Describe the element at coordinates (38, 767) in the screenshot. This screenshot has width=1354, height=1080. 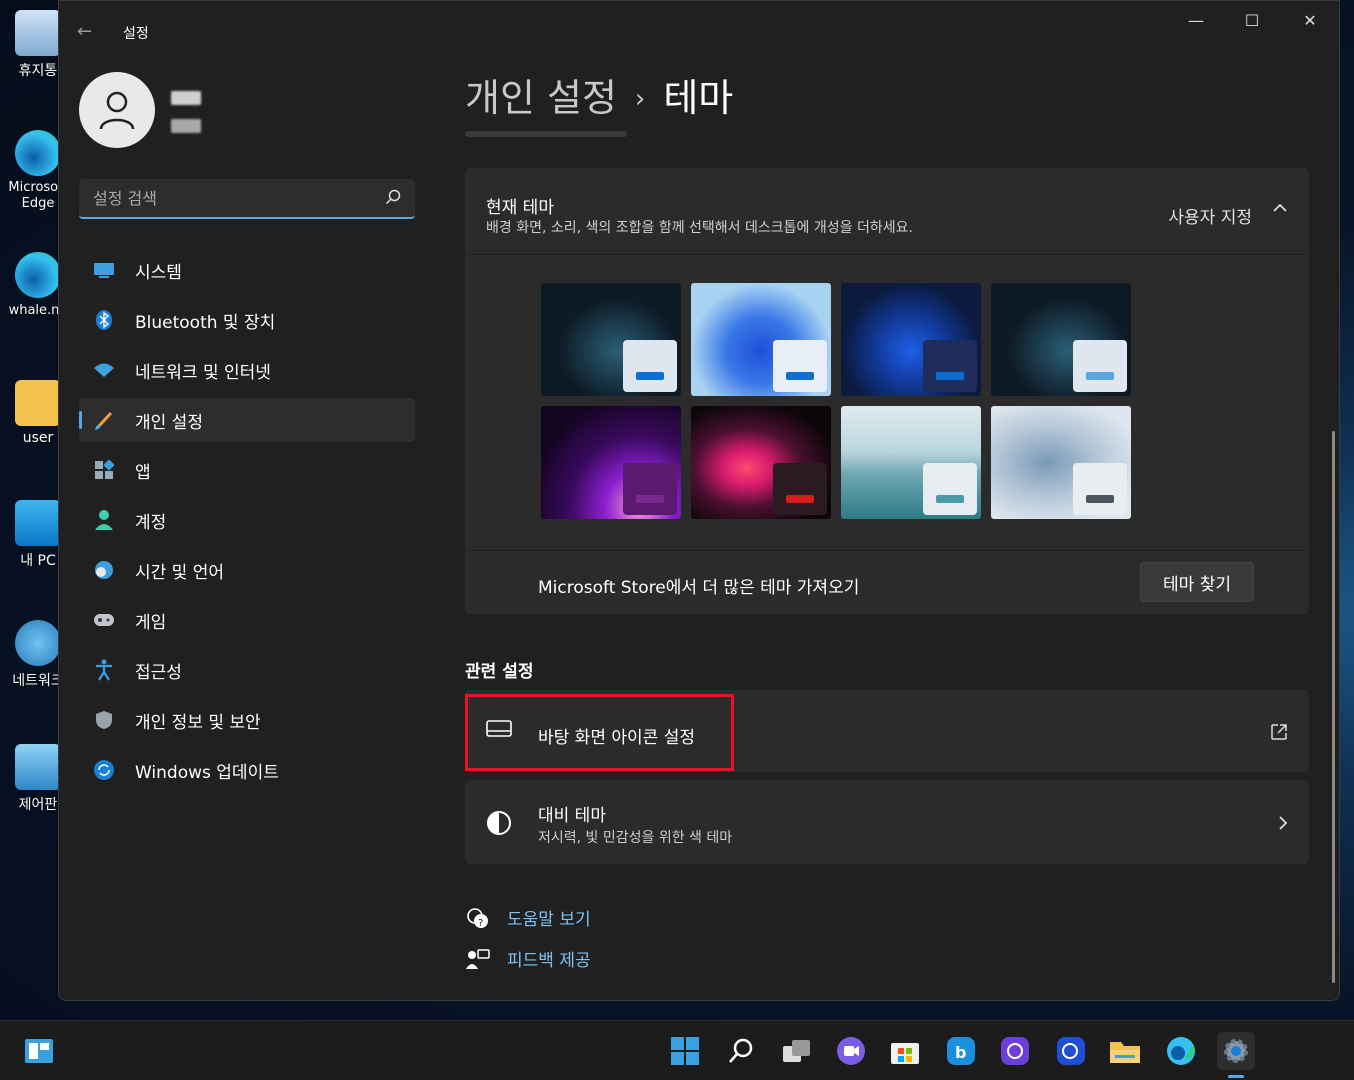
I see `control-panel-icon` at that location.